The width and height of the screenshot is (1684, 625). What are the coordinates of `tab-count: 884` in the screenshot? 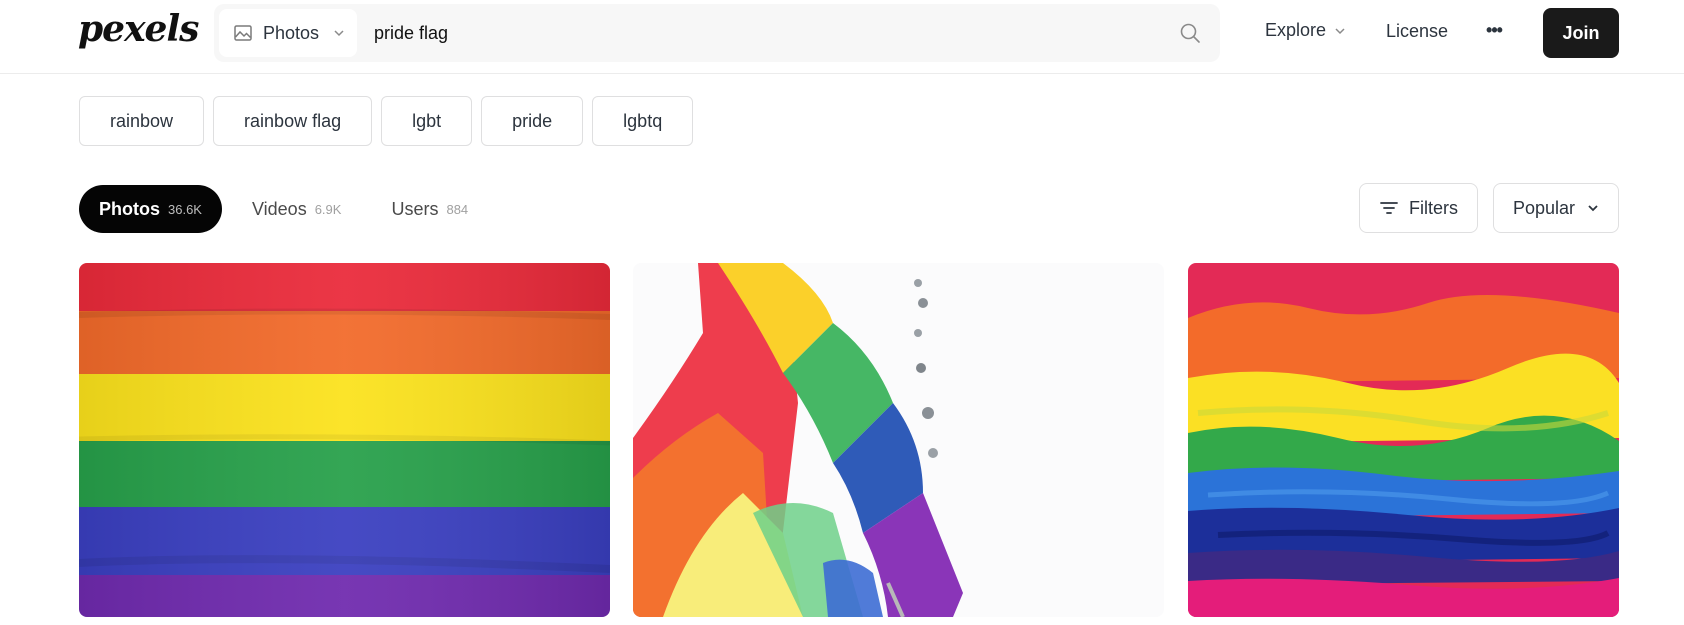 It's located at (457, 209).